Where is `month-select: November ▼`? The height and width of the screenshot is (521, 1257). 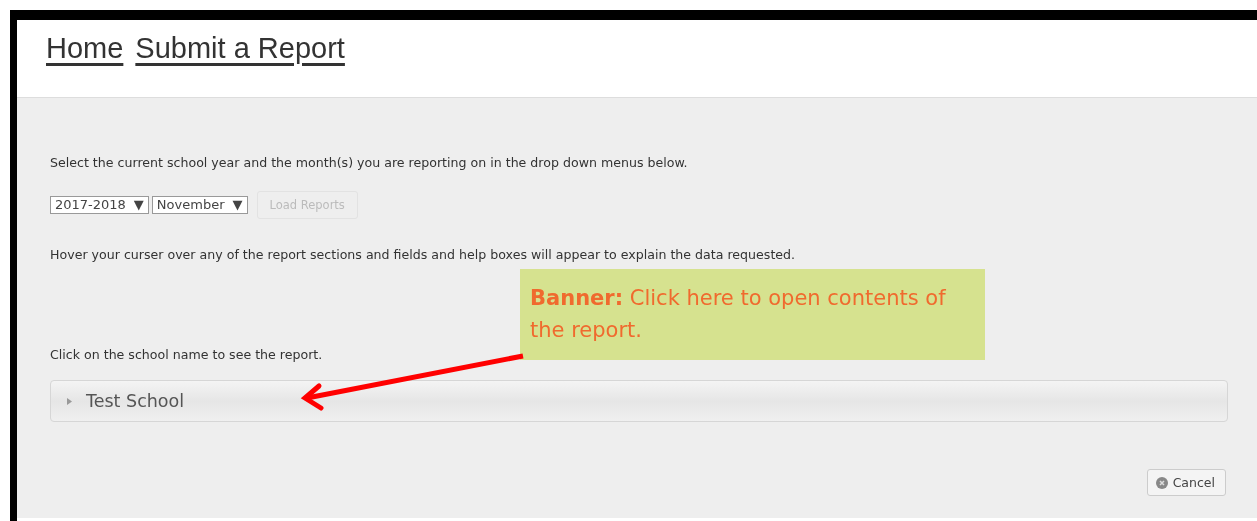 month-select: November ▼ is located at coordinates (199, 205).